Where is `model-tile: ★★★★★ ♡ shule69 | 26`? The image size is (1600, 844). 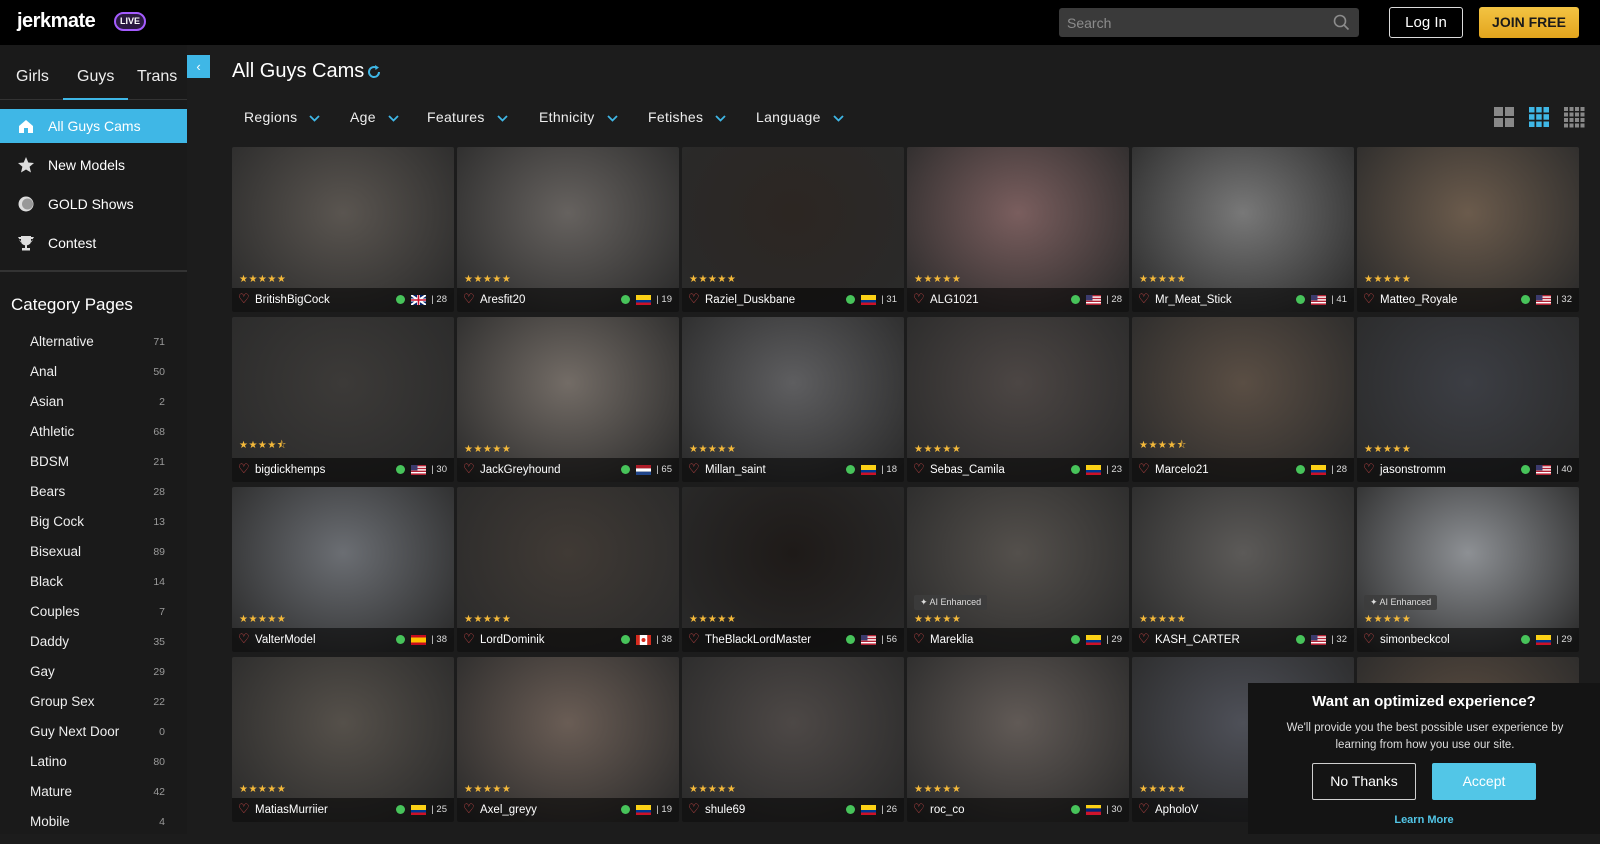
model-tile: ★★★★★ ♡ shule69 | 26 is located at coordinates (793, 739).